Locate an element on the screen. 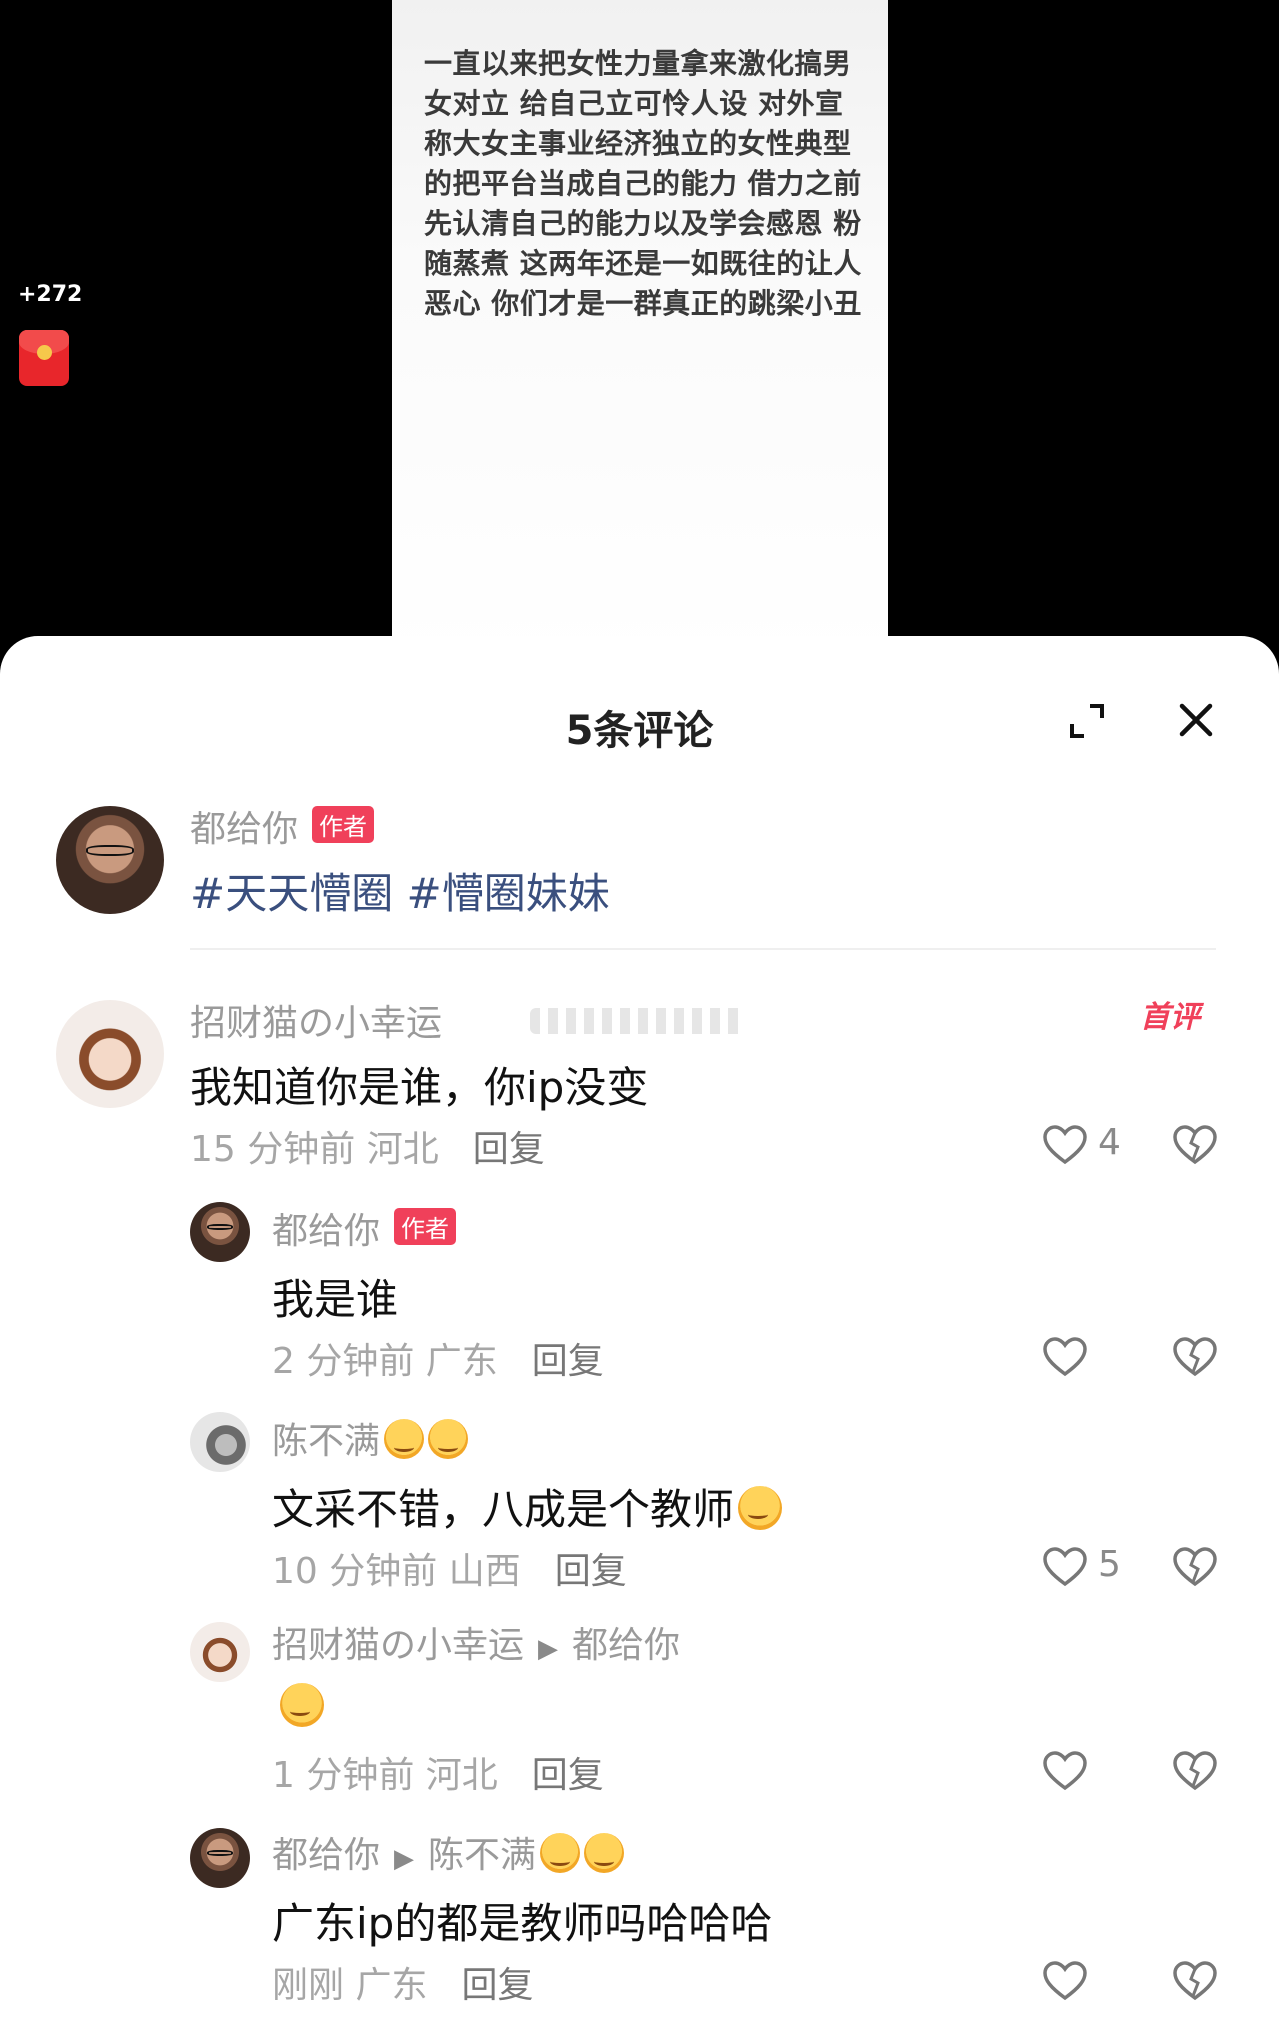 The height and width of the screenshot is (2036, 1279). comment-meta: 2 分钟前 广东 回复 is located at coordinates (438, 1358).